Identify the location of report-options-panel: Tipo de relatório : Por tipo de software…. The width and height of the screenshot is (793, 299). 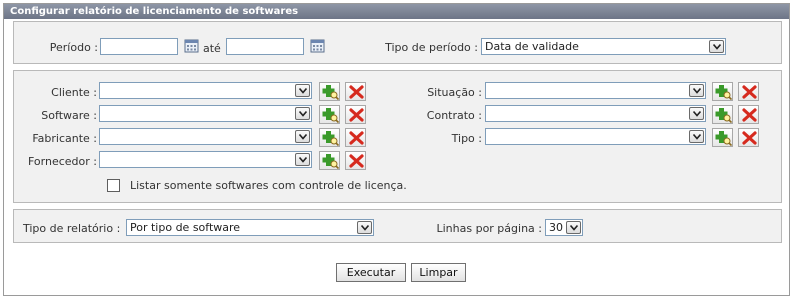
(397, 226).